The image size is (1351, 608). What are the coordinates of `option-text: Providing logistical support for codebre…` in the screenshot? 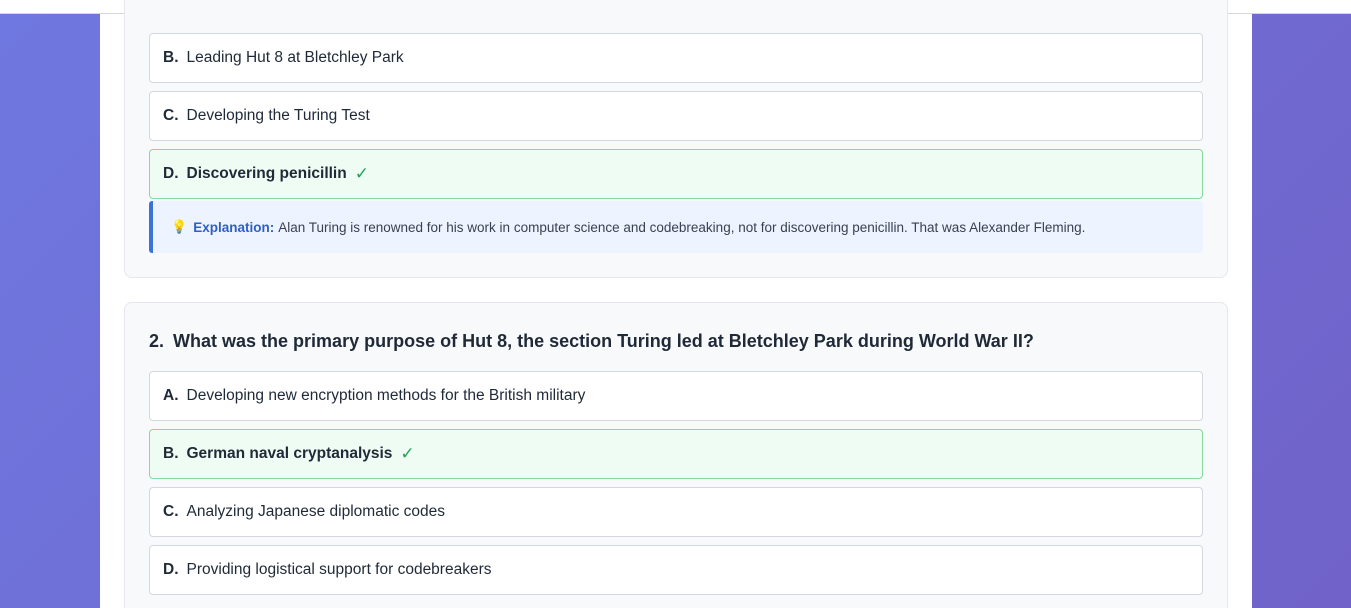 It's located at (339, 569).